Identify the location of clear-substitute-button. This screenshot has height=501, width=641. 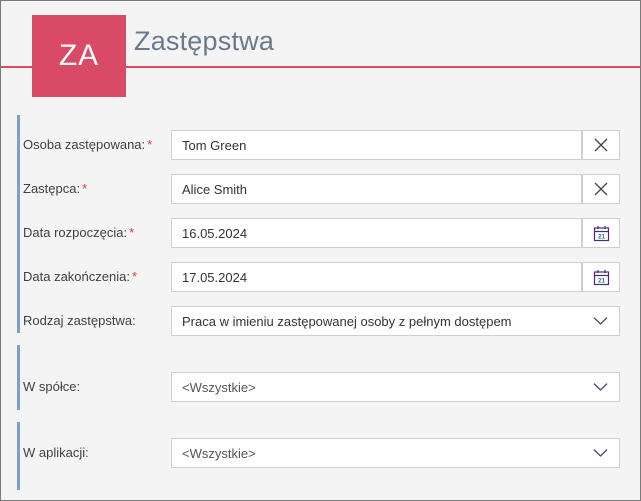
(601, 189).